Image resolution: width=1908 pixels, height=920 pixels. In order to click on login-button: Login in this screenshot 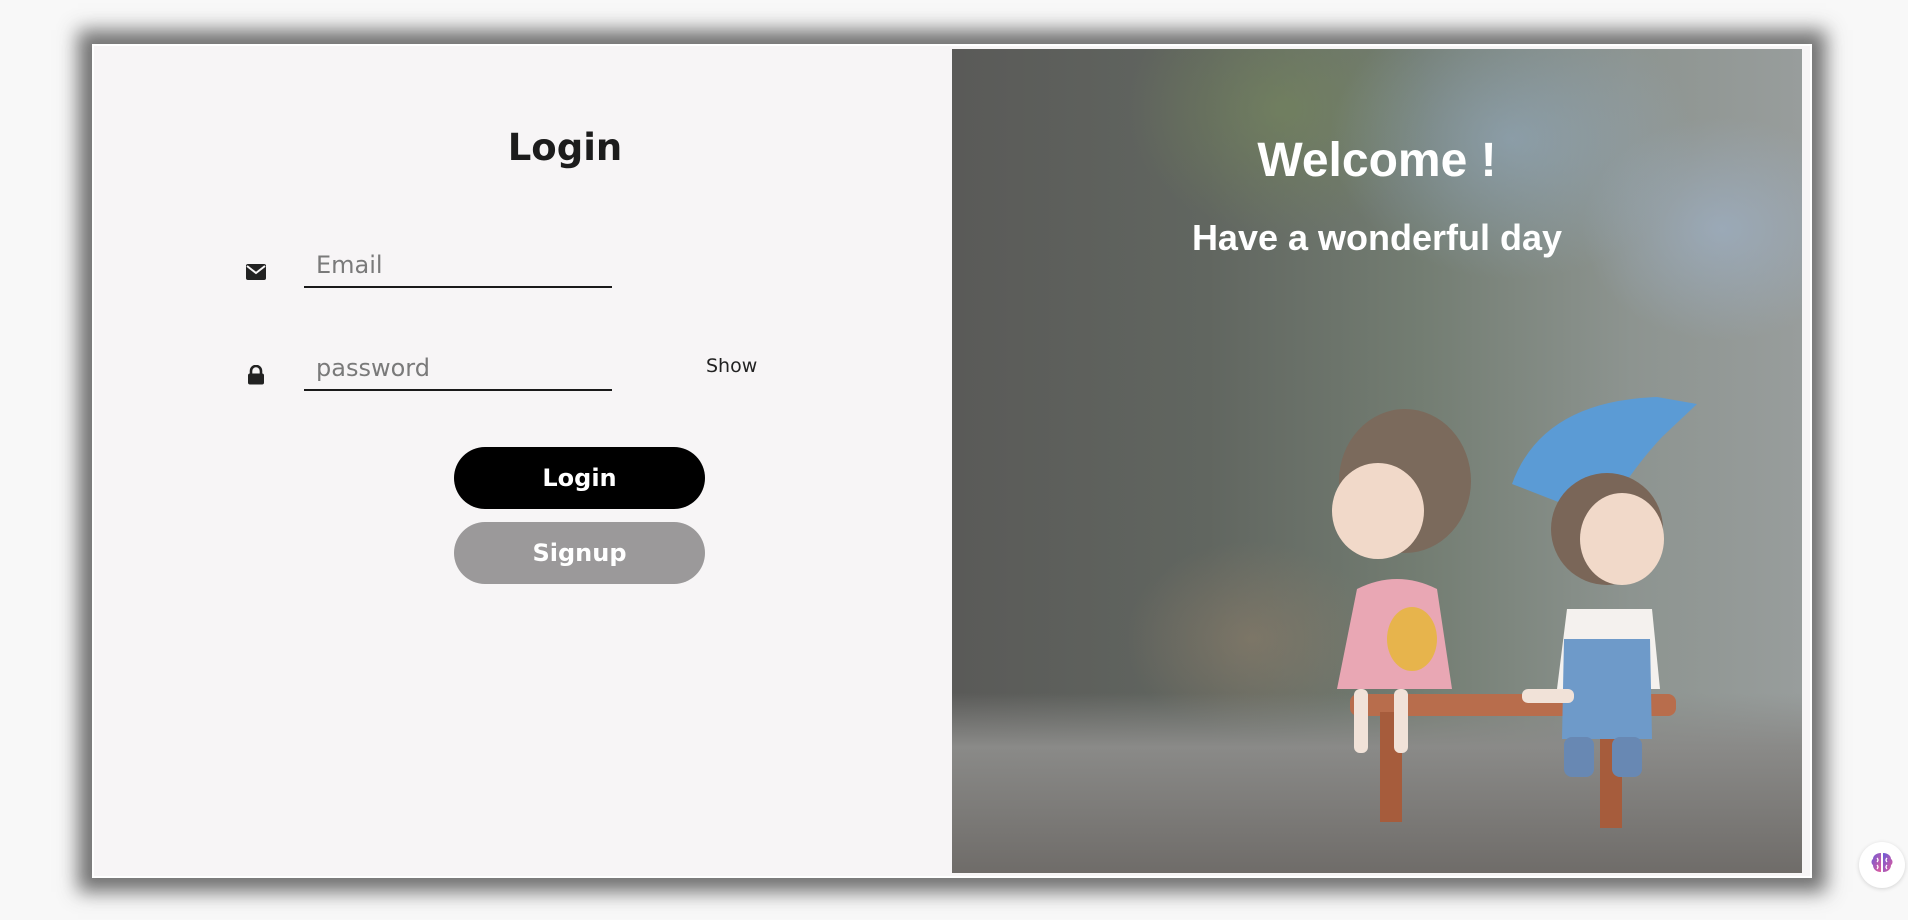, I will do `click(579, 478)`.